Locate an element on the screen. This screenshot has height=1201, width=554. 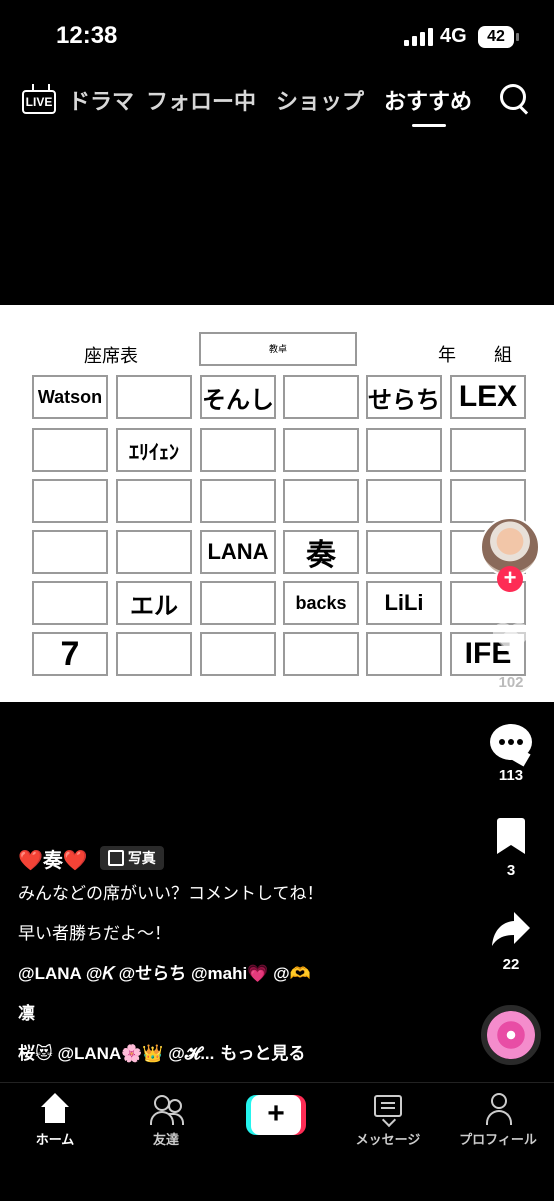
photo-badge: 写真 is located at coordinates (131, 858).